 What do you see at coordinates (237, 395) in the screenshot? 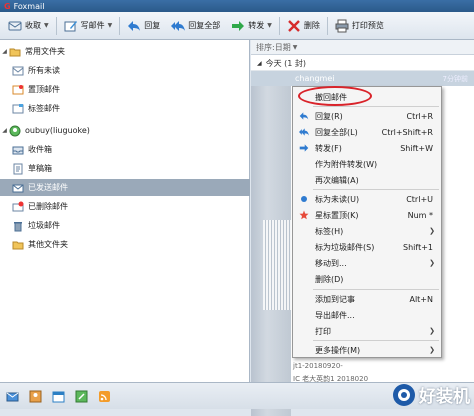
I see `status-bar: 好装机` at bounding box center [237, 395].